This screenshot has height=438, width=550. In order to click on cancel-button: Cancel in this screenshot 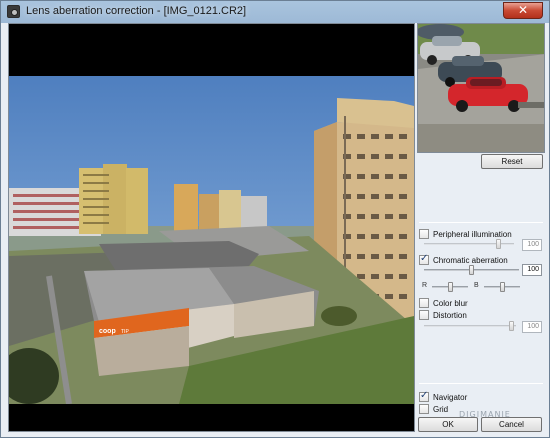, I will do `click(511, 424)`.